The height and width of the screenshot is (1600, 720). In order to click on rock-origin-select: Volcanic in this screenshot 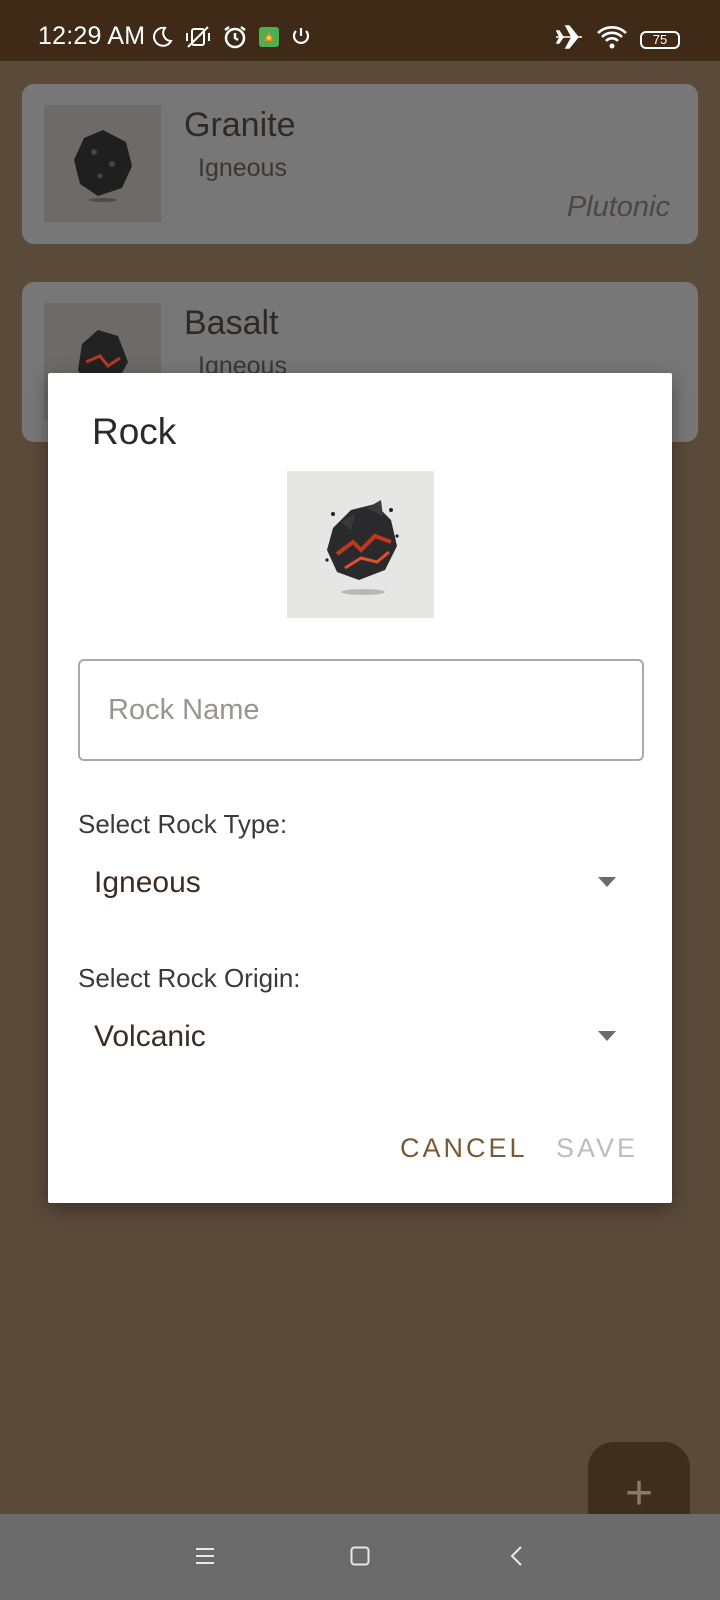, I will do `click(361, 1037)`.